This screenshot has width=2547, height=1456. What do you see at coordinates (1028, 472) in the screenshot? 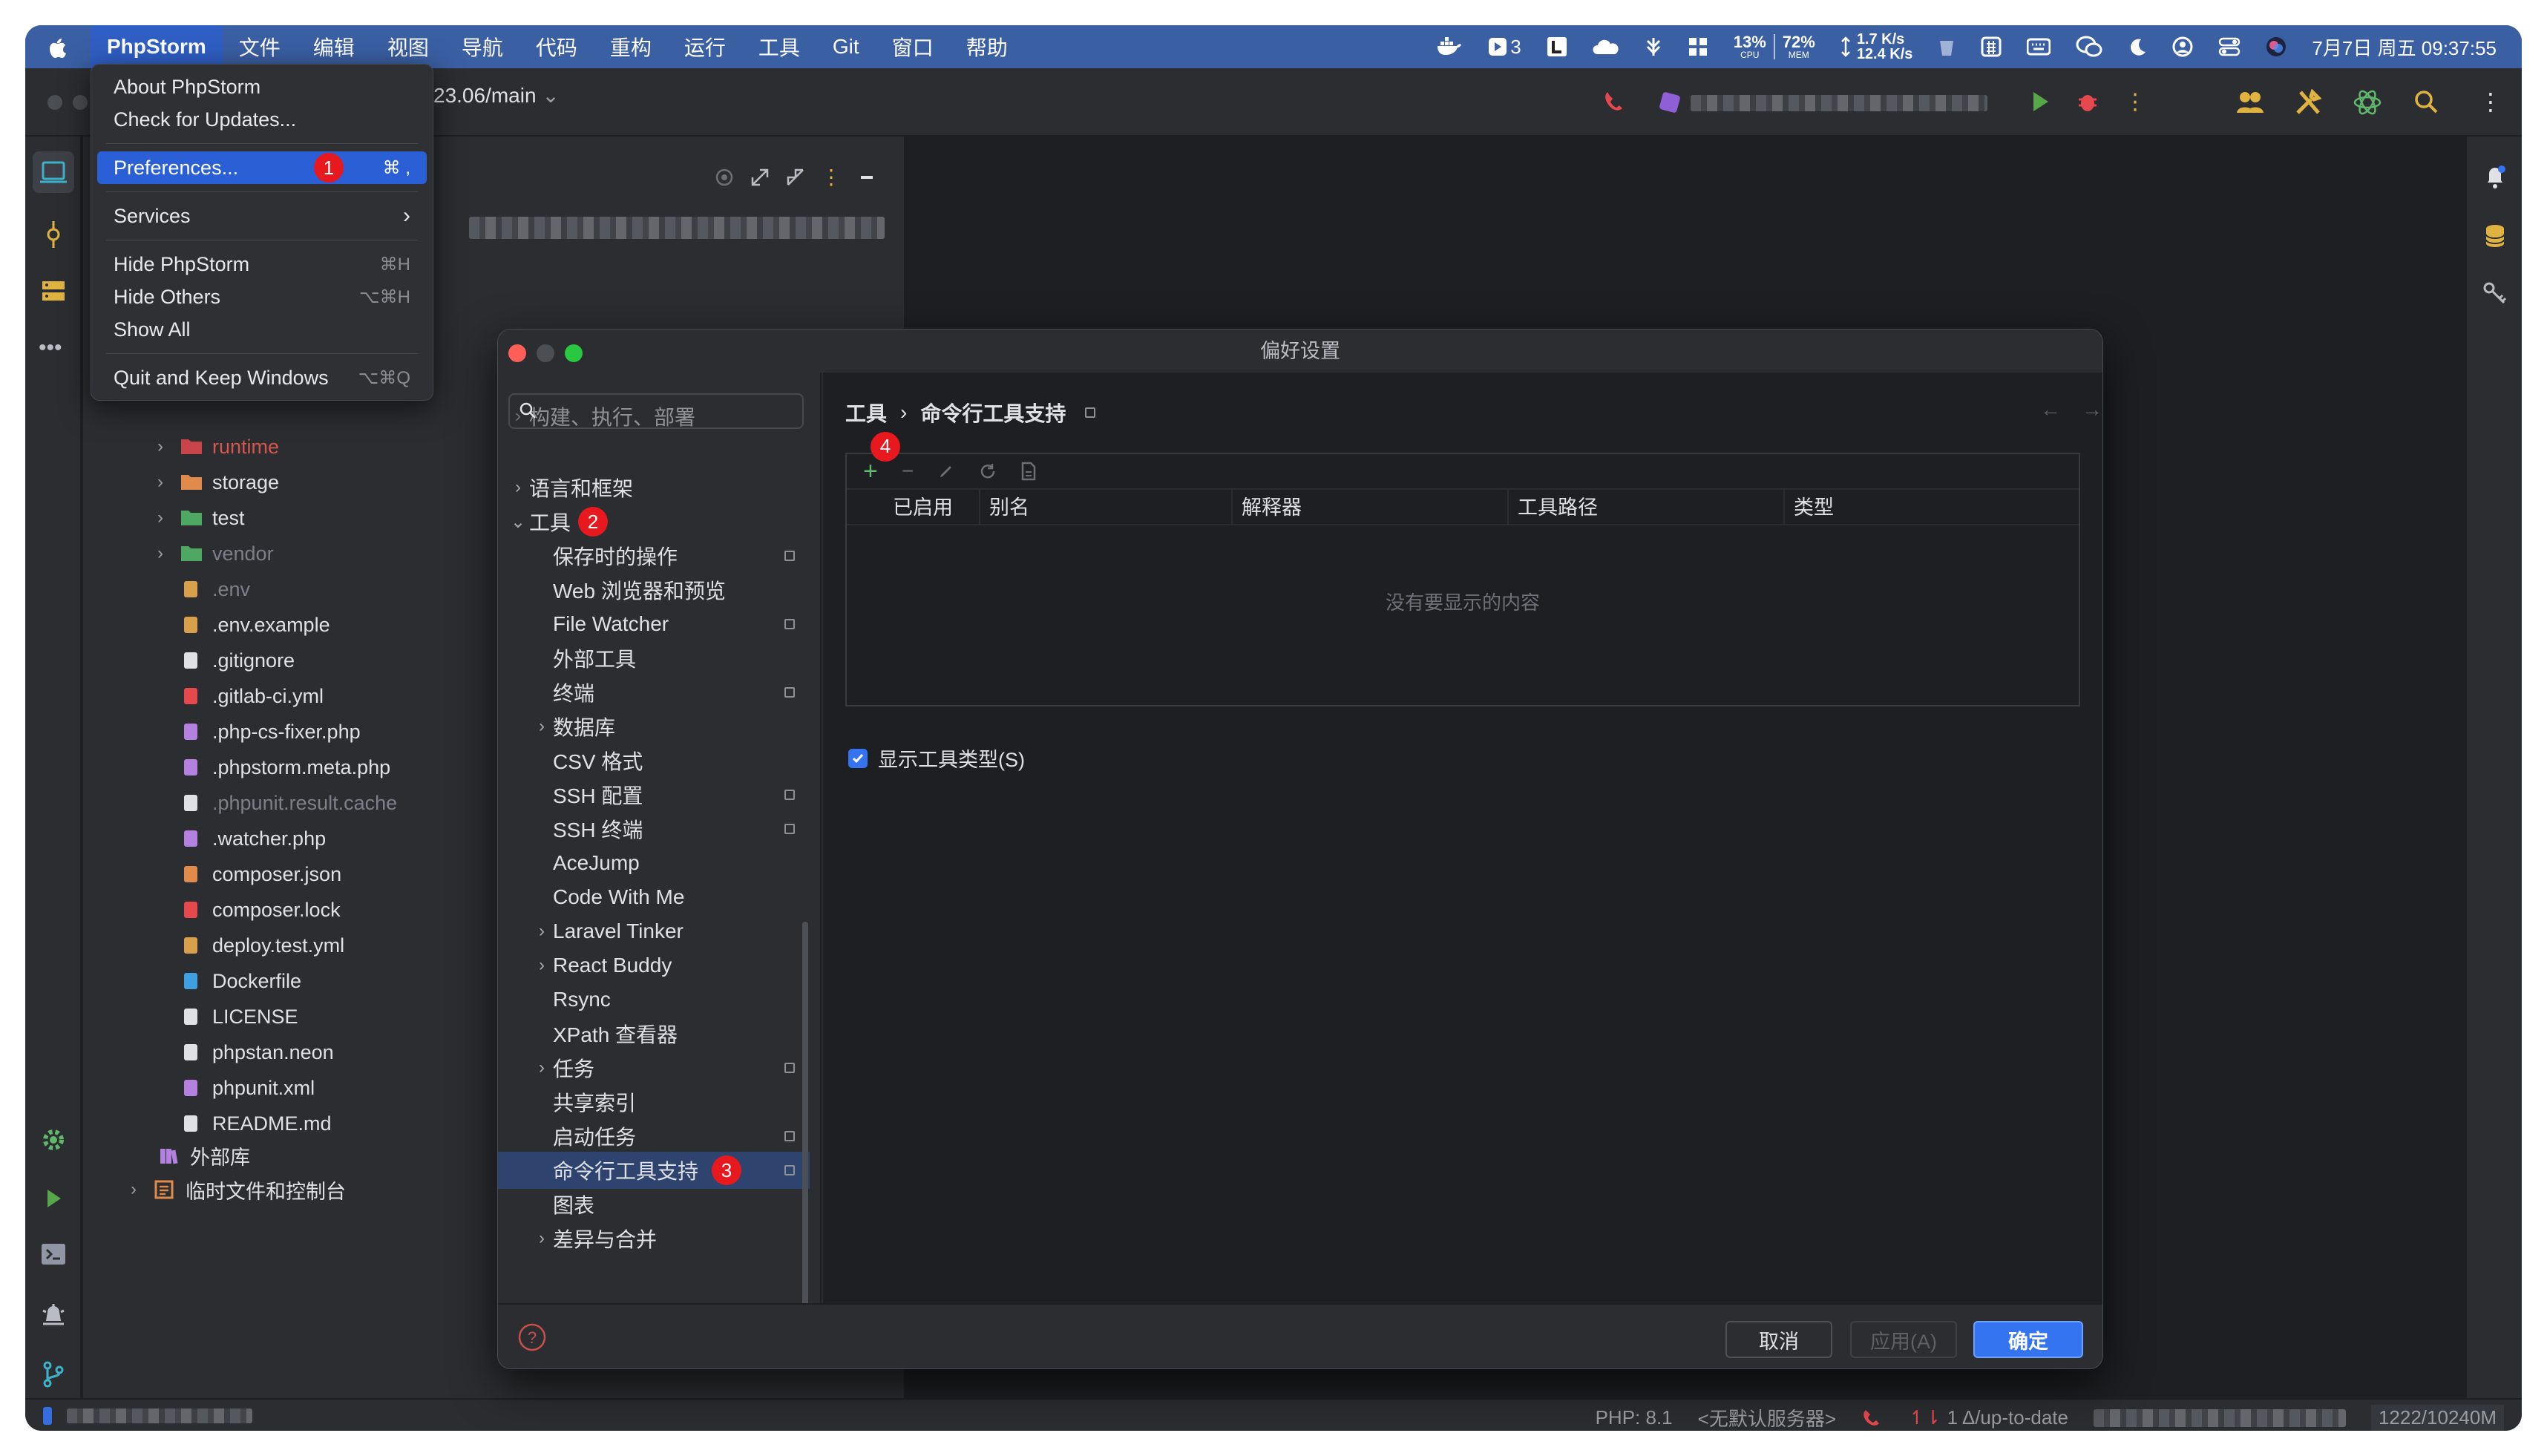
I see `export-icon` at bounding box center [1028, 472].